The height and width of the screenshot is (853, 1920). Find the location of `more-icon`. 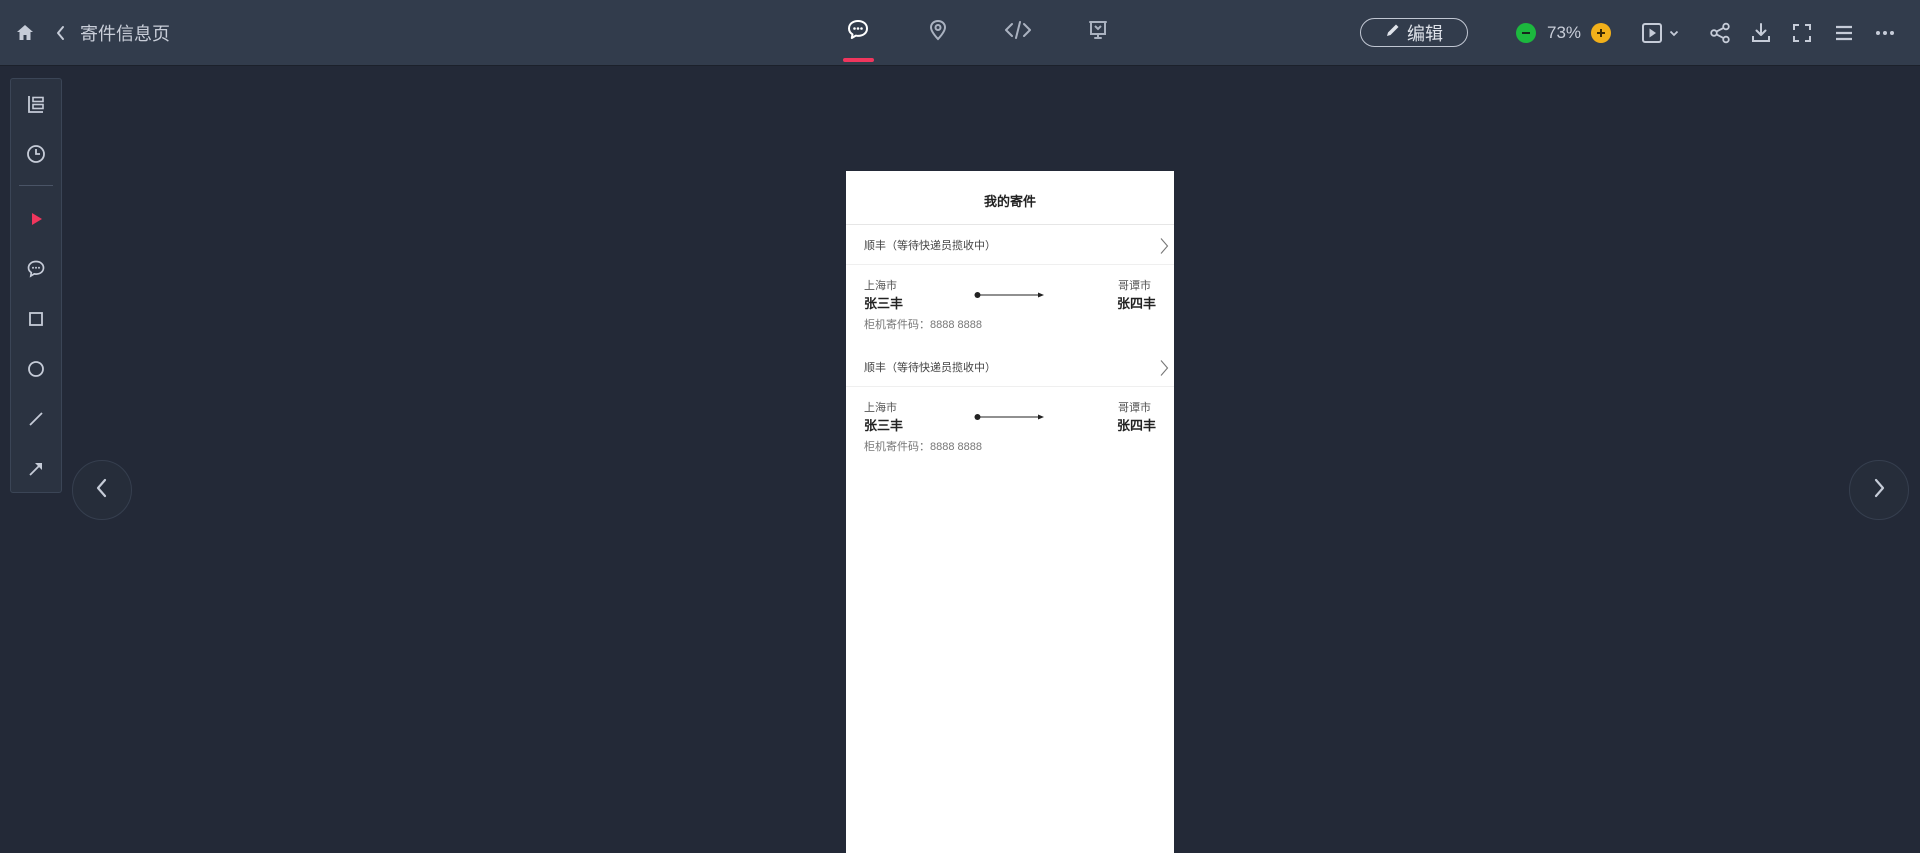

more-icon is located at coordinates (1885, 33).